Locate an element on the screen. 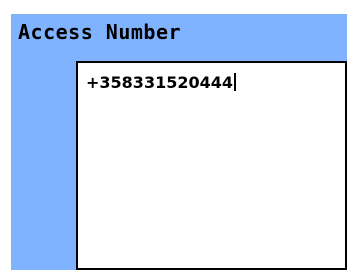  text-cursor is located at coordinates (235, 82).